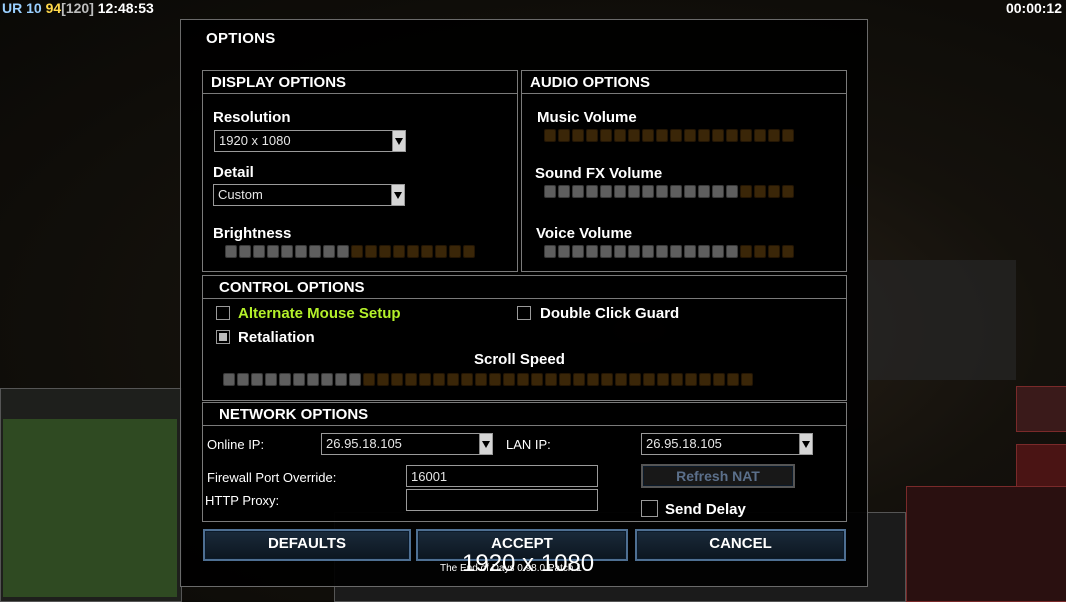 Image resolution: width=1066 pixels, height=602 pixels. What do you see at coordinates (223, 337) in the screenshot?
I see `retaliation-checkbox` at bounding box center [223, 337].